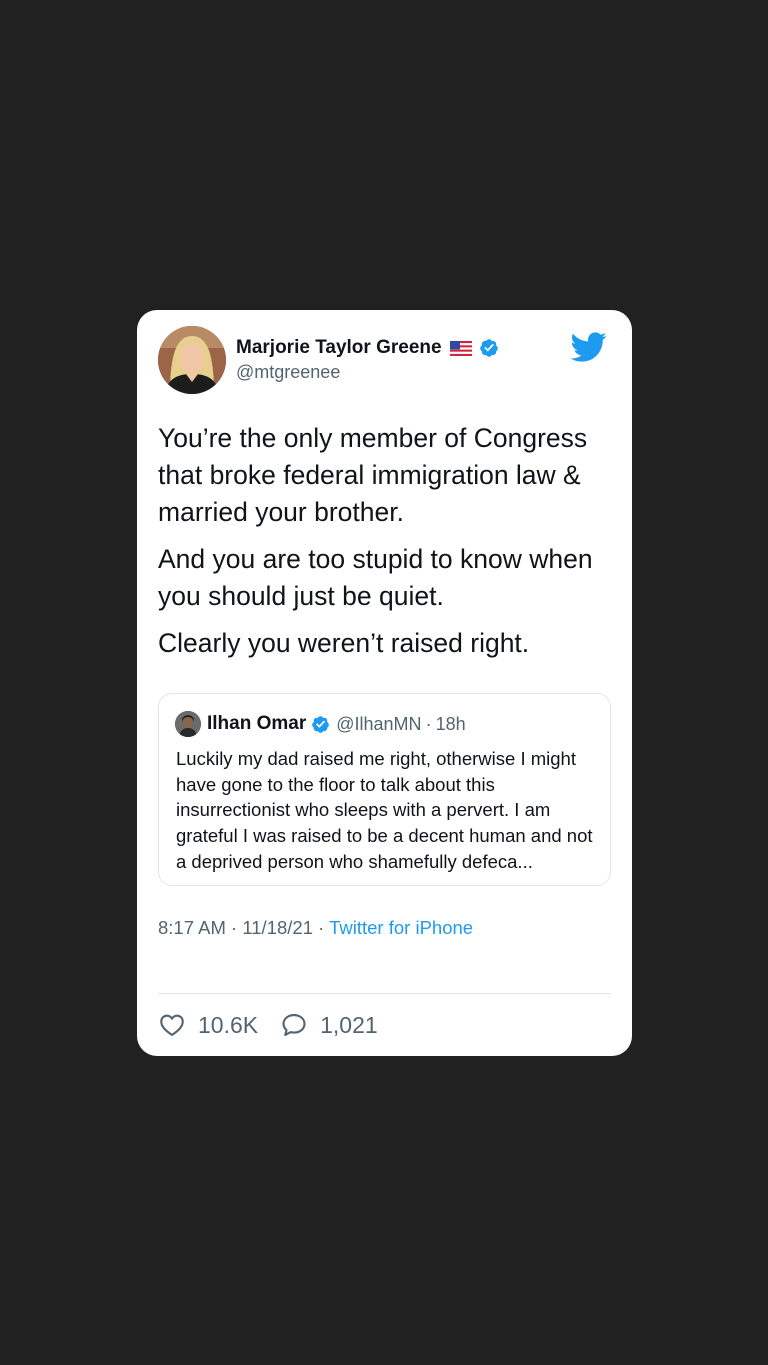 The height and width of the screenshot is (1365, 768). Describe the element at coordinates (384, 993) in the screenshot. I see `divider` at that location.